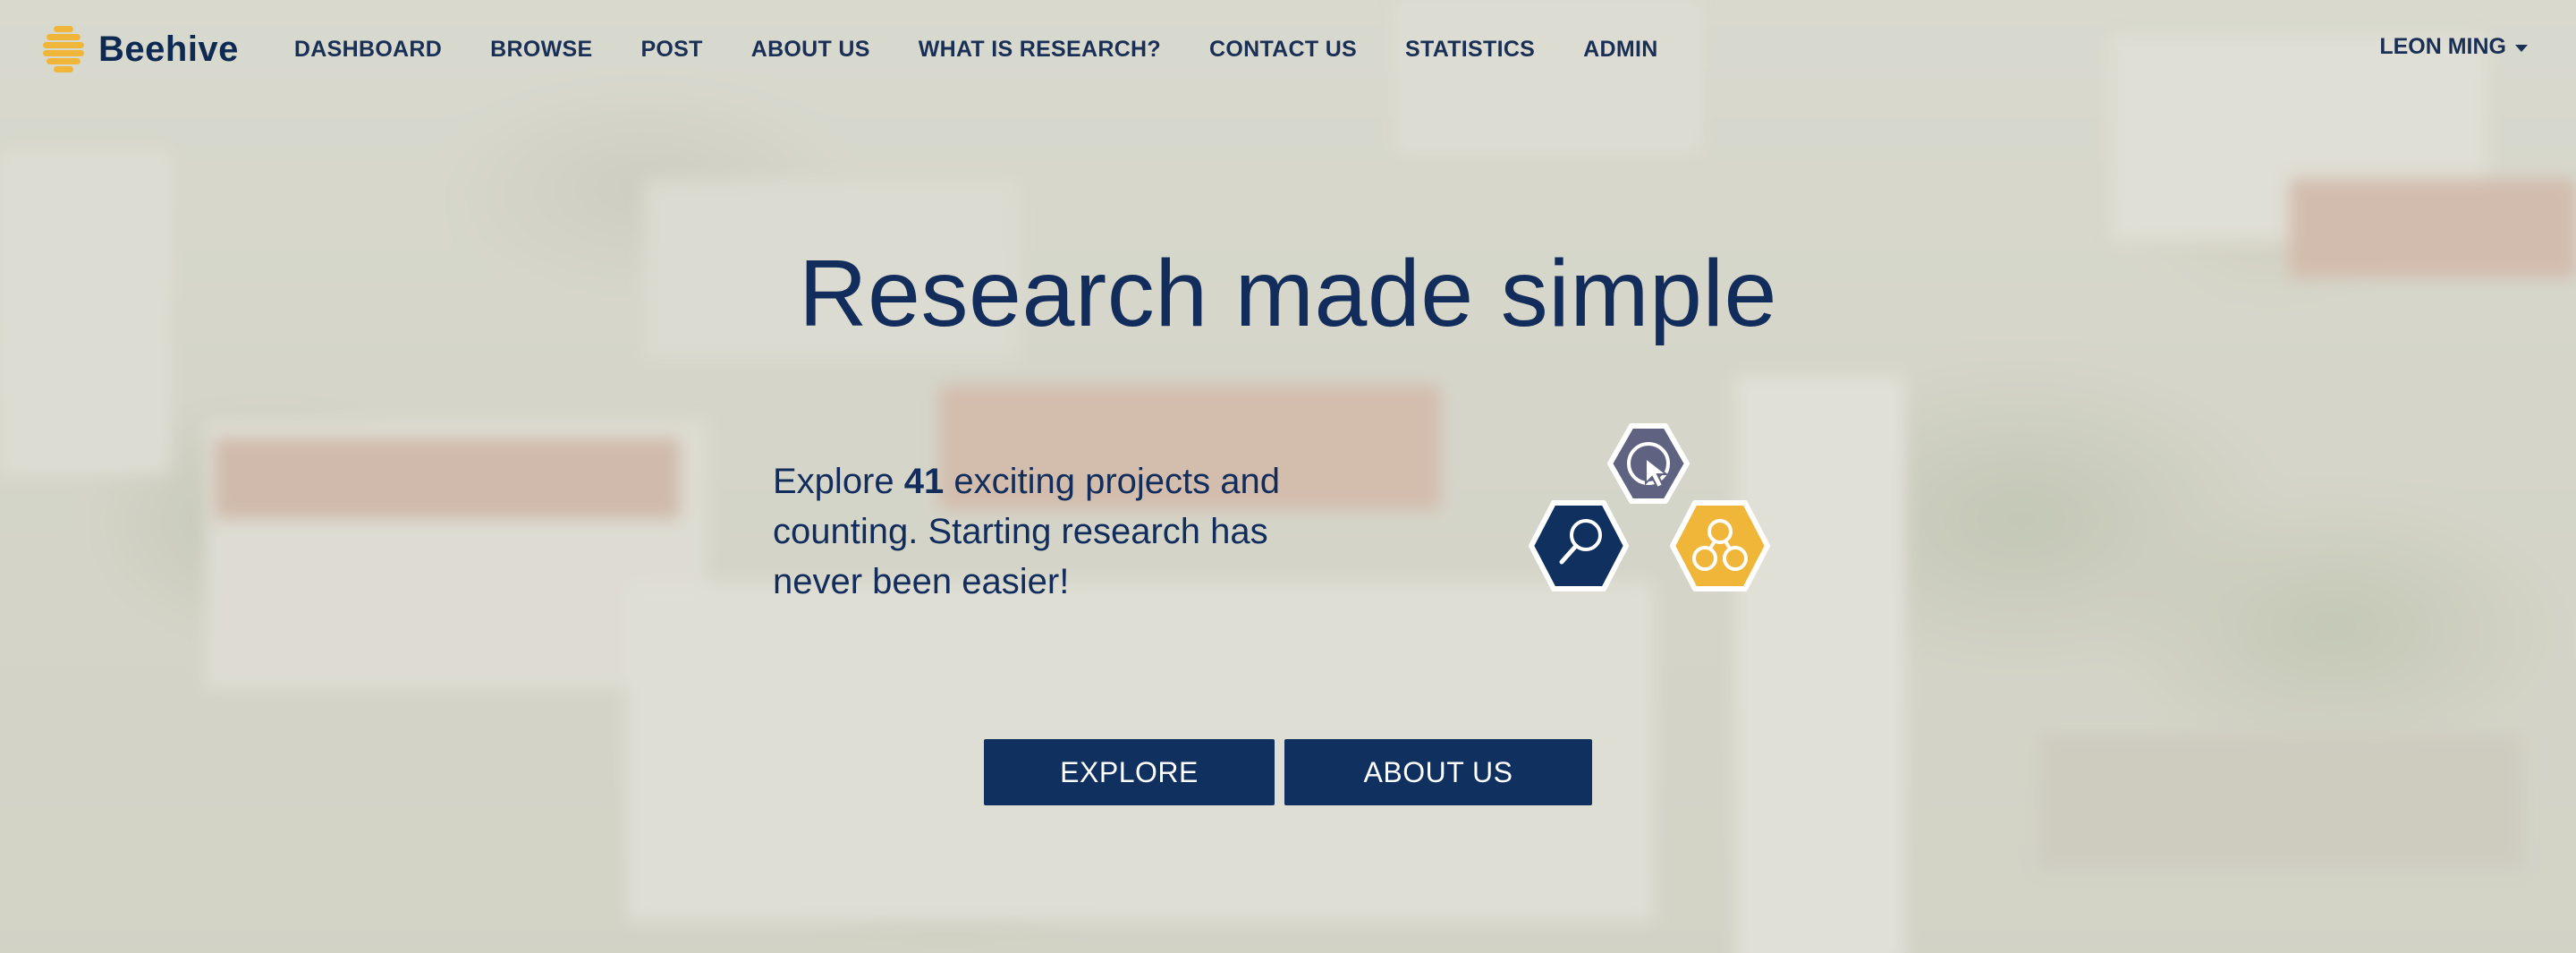 The width and height of the screenshot is (2576, 953). What do you see at coordinates (1579, 545) in the screenshot?
I see `search-icon` at bounding box center [1579, 545].